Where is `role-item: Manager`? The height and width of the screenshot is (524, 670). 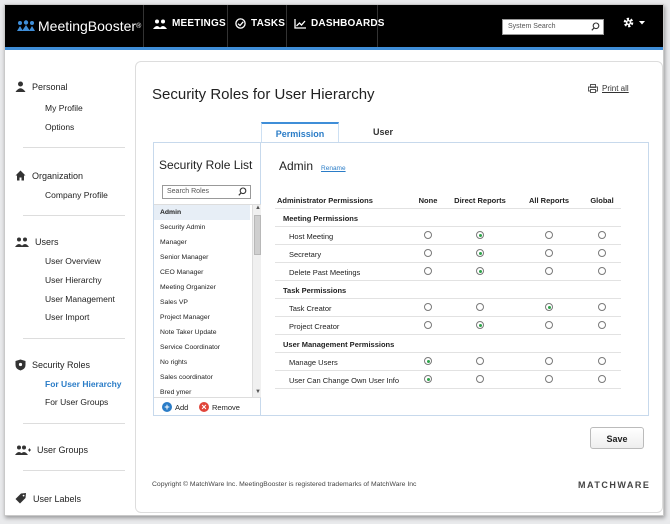
role-item: Manager is located at coordinates (202, 242).